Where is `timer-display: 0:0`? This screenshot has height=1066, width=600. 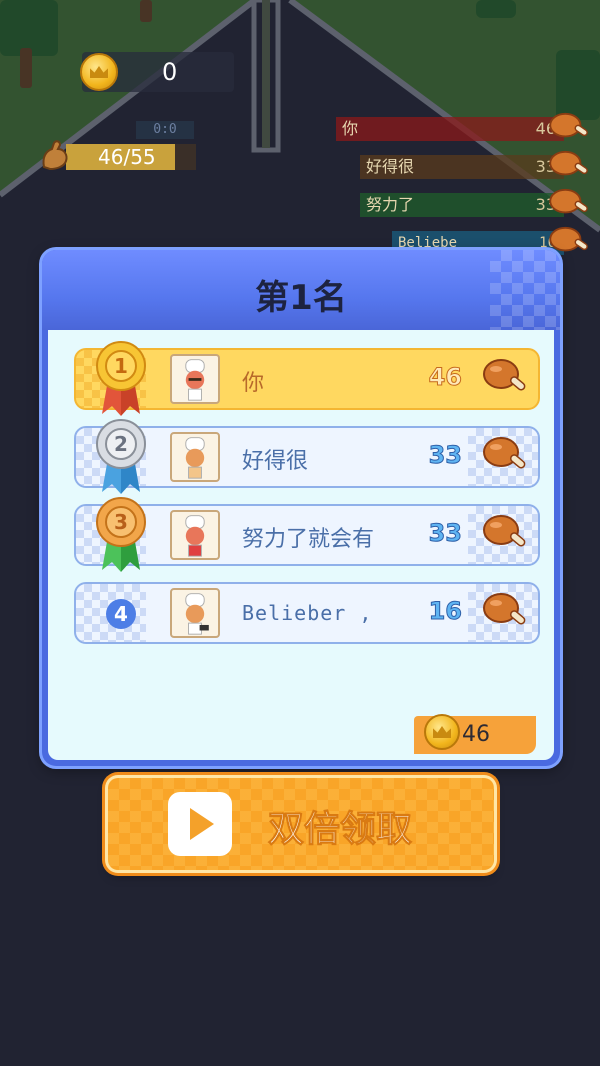
timer-display: 0:0 is located at coordinates (165, 130).